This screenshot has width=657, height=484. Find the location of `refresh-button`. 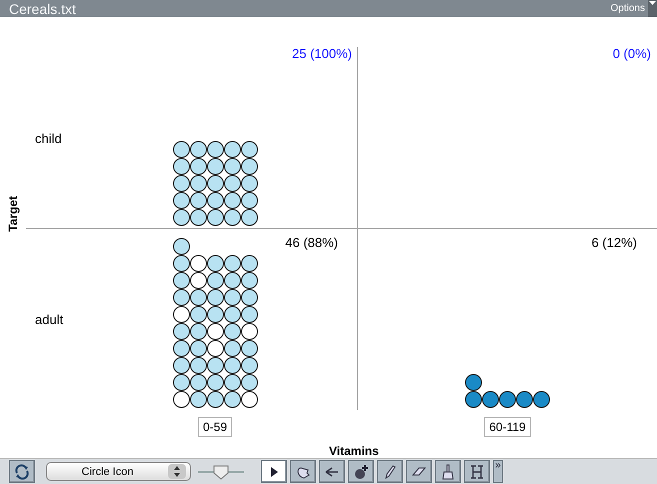

refresh-button is located at coordinates (22, 471).